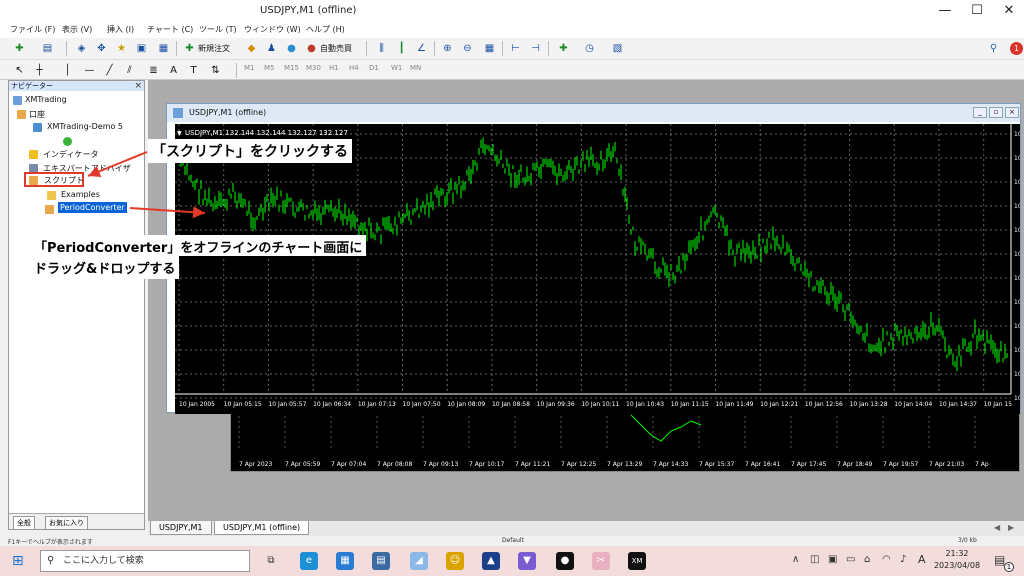 This screenshot has height=576, width=1024. What do you see at coordinates (269, 68) in the screenshot?
I see `timeframe-m5: M5` at bounding box center [269, 68].